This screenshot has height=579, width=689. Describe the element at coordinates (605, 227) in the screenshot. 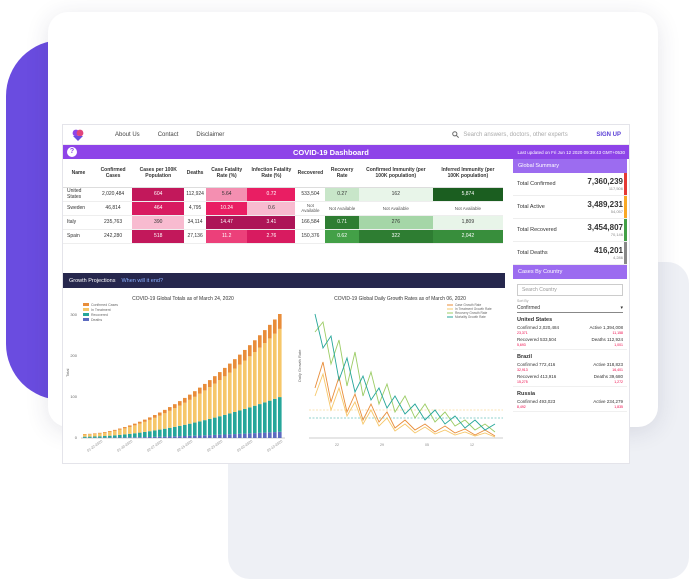

I see `summary-value: 3,454,807` at that location.